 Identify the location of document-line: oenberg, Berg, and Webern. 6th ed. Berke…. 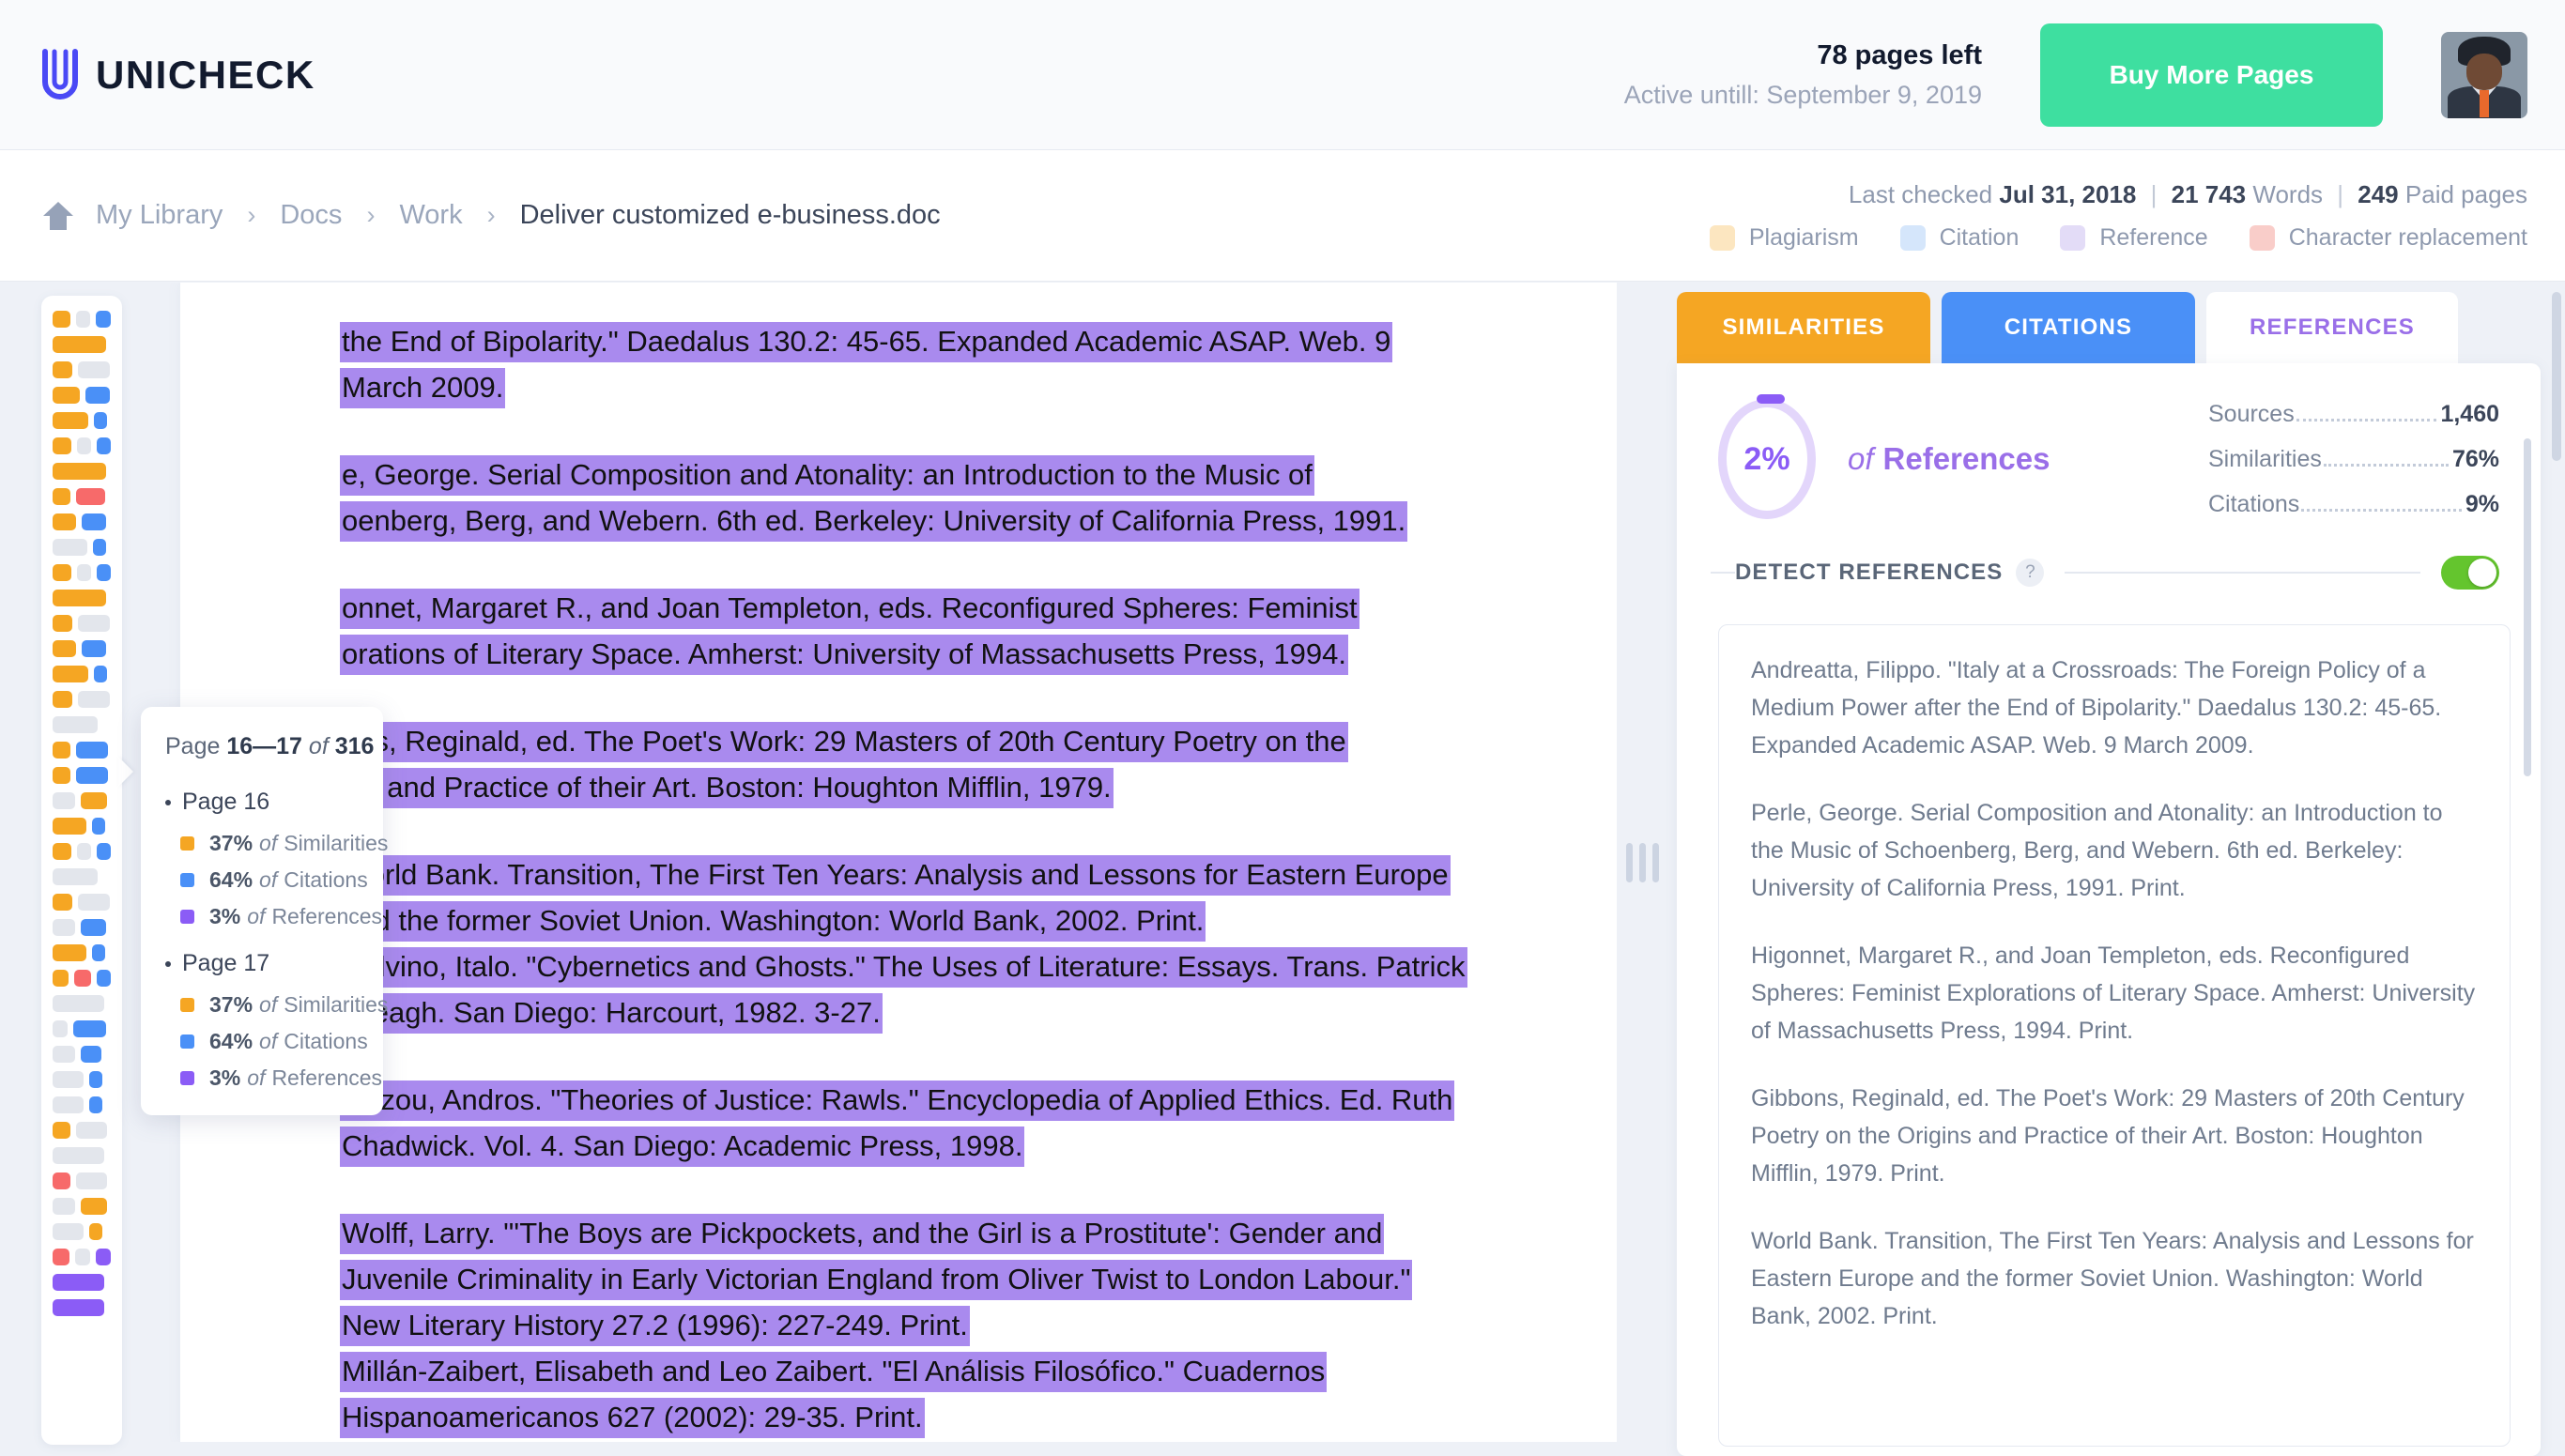
(922, 521).